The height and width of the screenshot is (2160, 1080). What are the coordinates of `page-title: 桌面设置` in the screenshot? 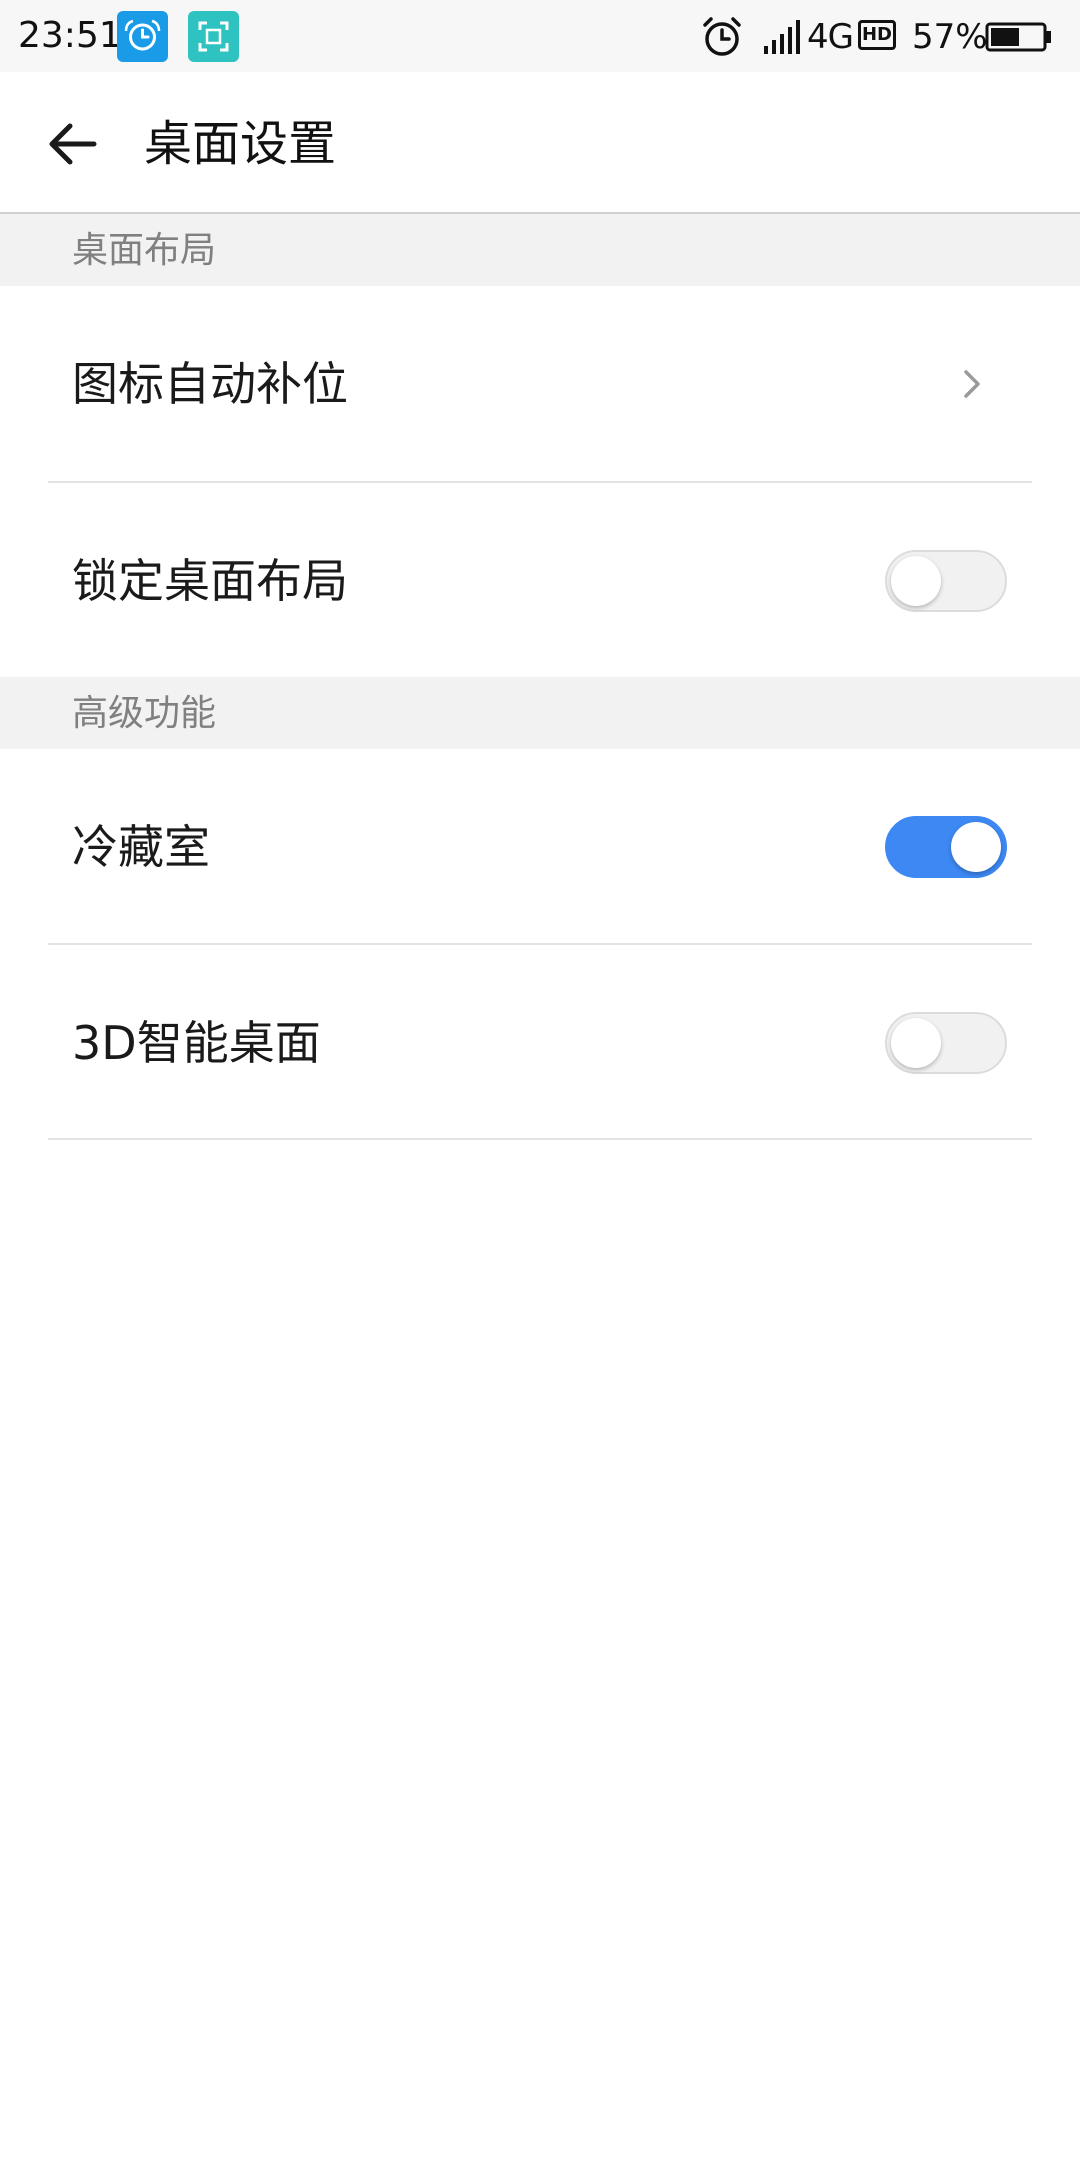 It's located at (240, 144).